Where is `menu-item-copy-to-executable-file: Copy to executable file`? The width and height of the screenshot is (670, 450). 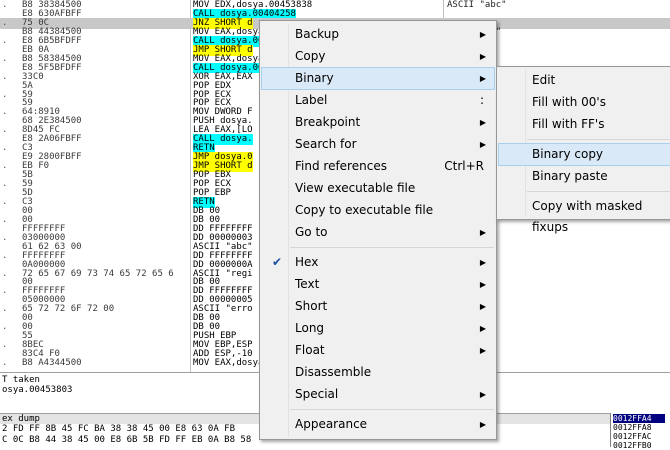
menu-item-copy-to-executable-file: Copy to executable file is located at coordinates (378, 210).